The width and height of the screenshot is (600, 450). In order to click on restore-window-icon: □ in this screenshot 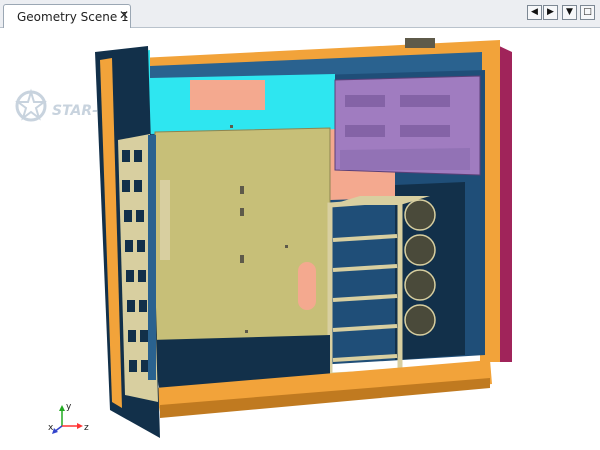, I will do `click(587, 12)`.